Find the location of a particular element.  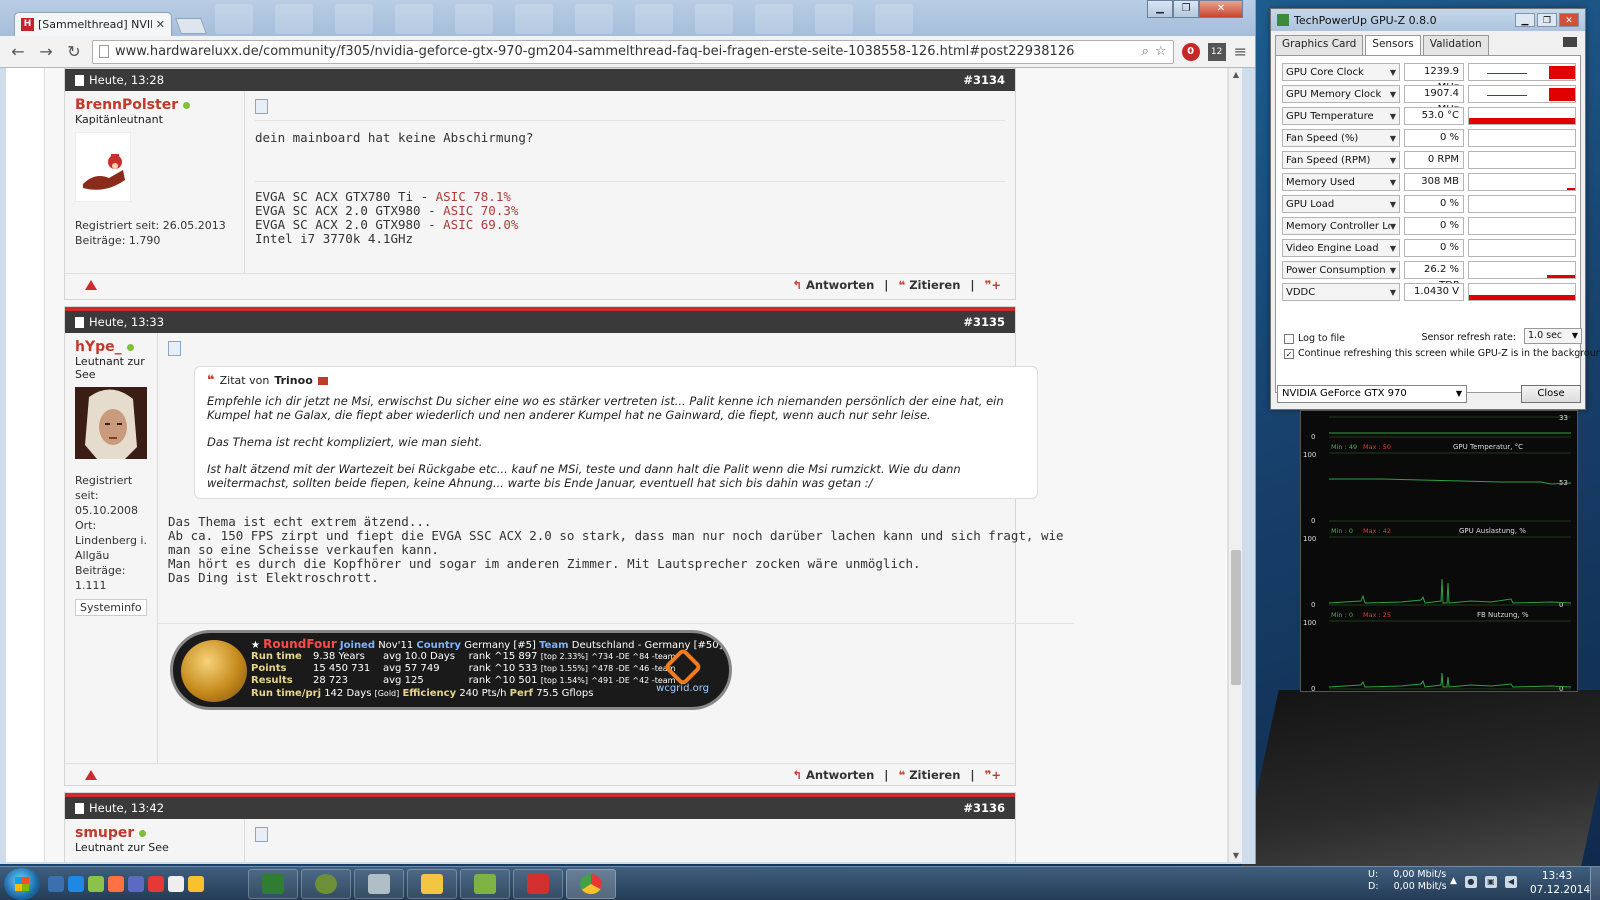

start-button is located at coordinates (22, 883).